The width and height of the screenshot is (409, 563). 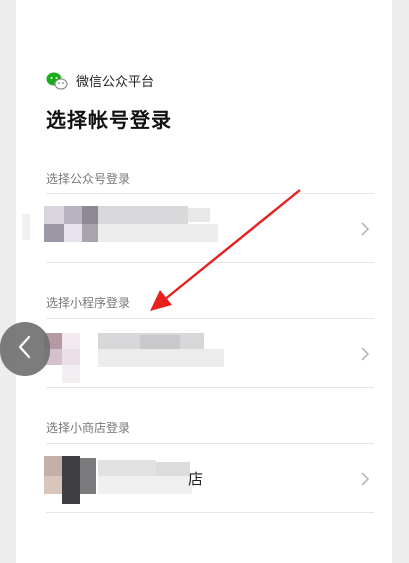 I want to click on close-icon, so click(x=44, y=2).